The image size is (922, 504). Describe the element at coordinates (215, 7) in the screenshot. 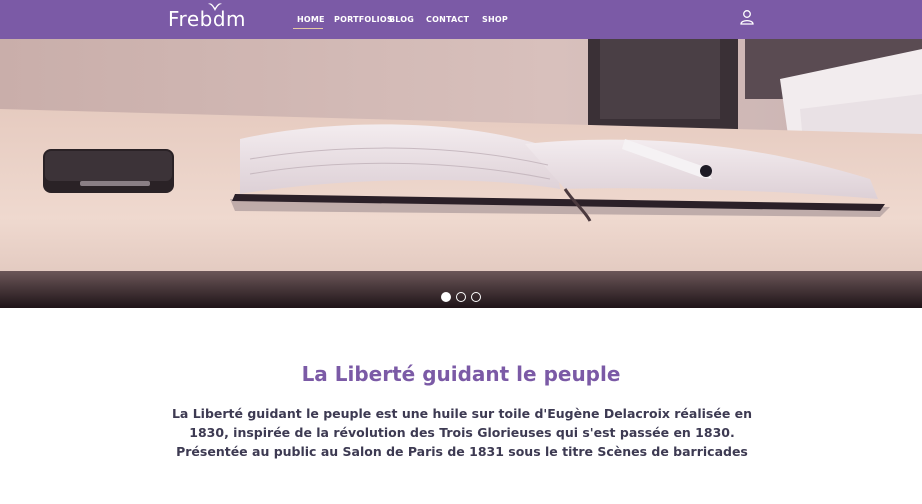

I see `bird-icon` at that location.